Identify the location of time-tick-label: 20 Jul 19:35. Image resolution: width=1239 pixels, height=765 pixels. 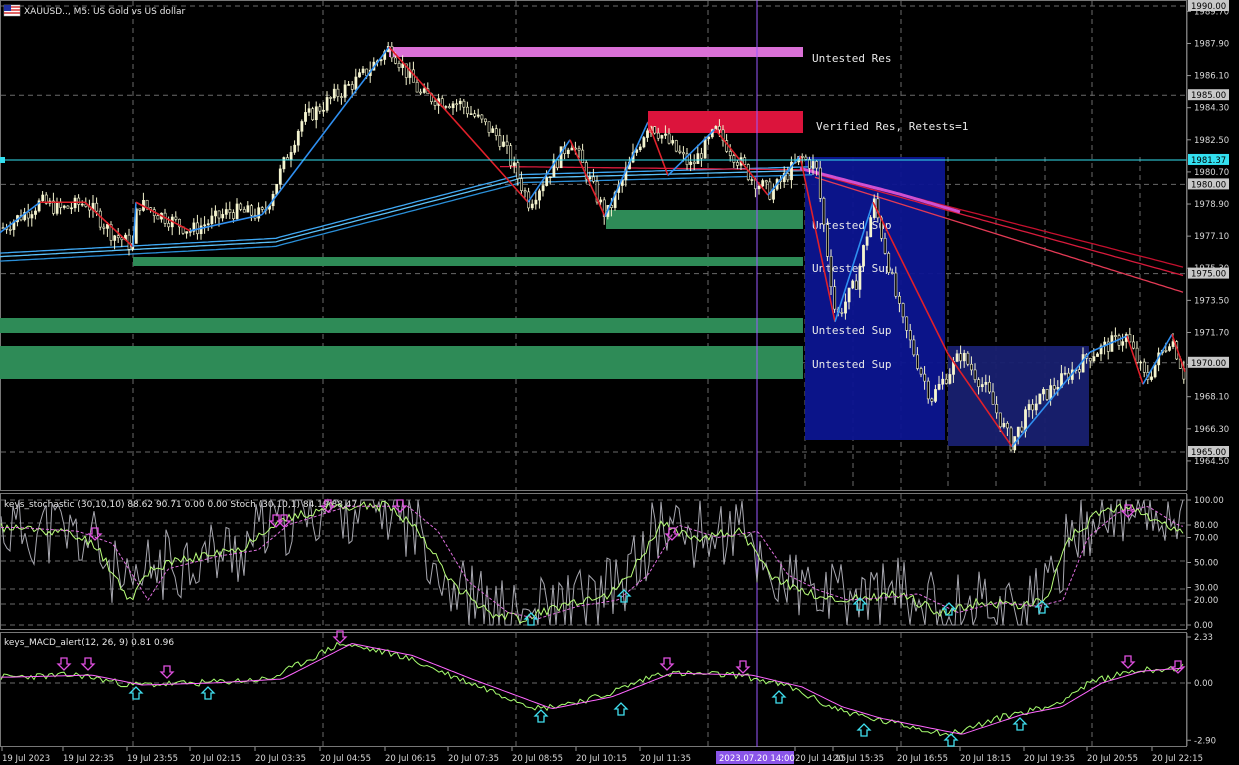
(1049, 759).